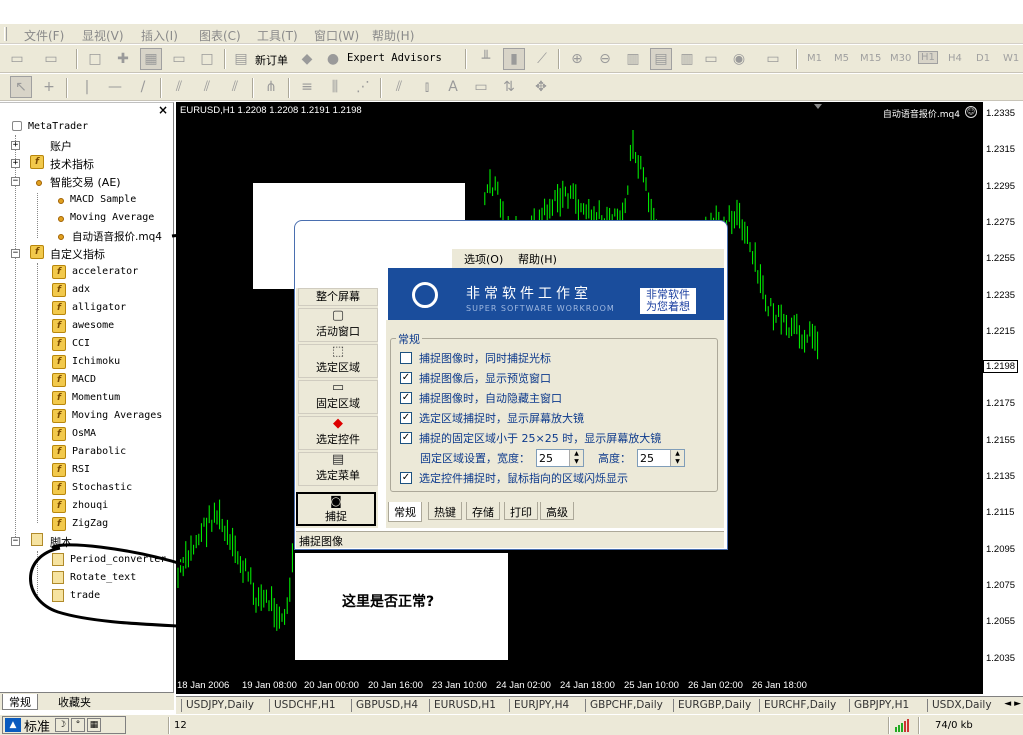 This screenshot has width=1023, height=735. What do you see at coordinates (95, 59) in the screenshot?
I see `market-watch-icon: □` at bounding box center [95, 59].